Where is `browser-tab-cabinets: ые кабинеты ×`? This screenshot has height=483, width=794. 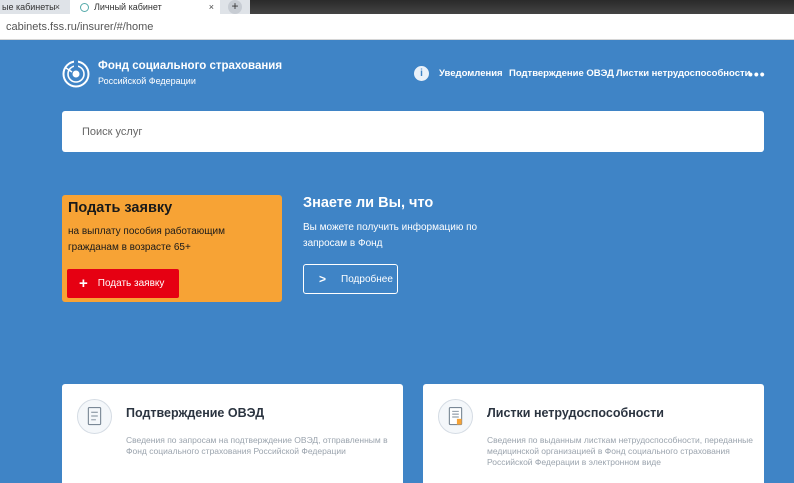
browser-tab-cabinets: ые кабинеты × is located at coordinates (33, 7).